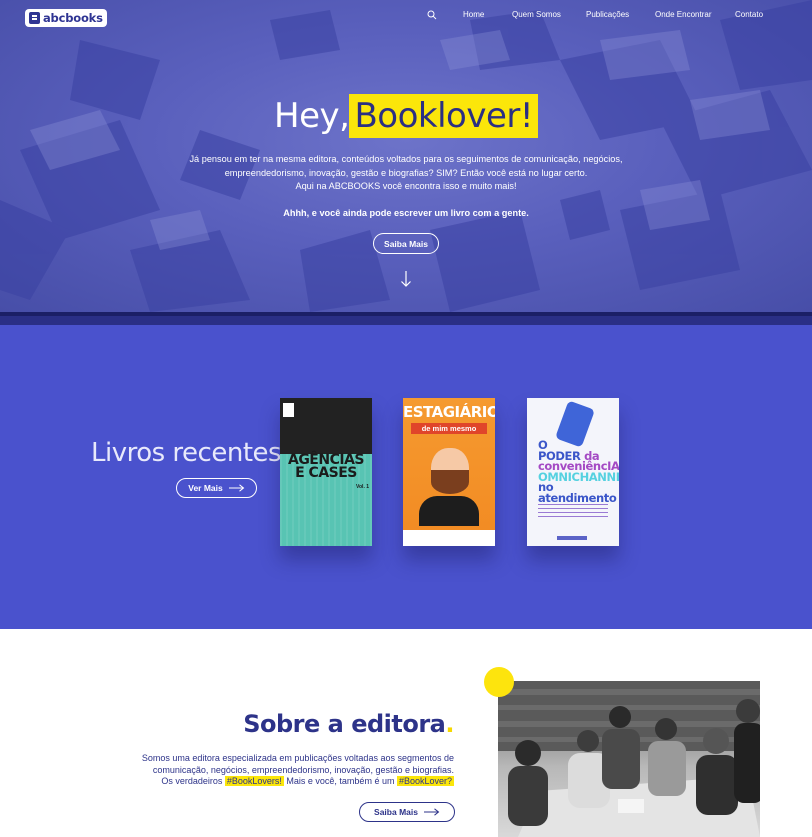 The image size is (812, 837). What do you see at coordinates (205, 488) in the screenshot?
I see `ver-mais-label: Ver Mais` at bounding box center [205, 488].